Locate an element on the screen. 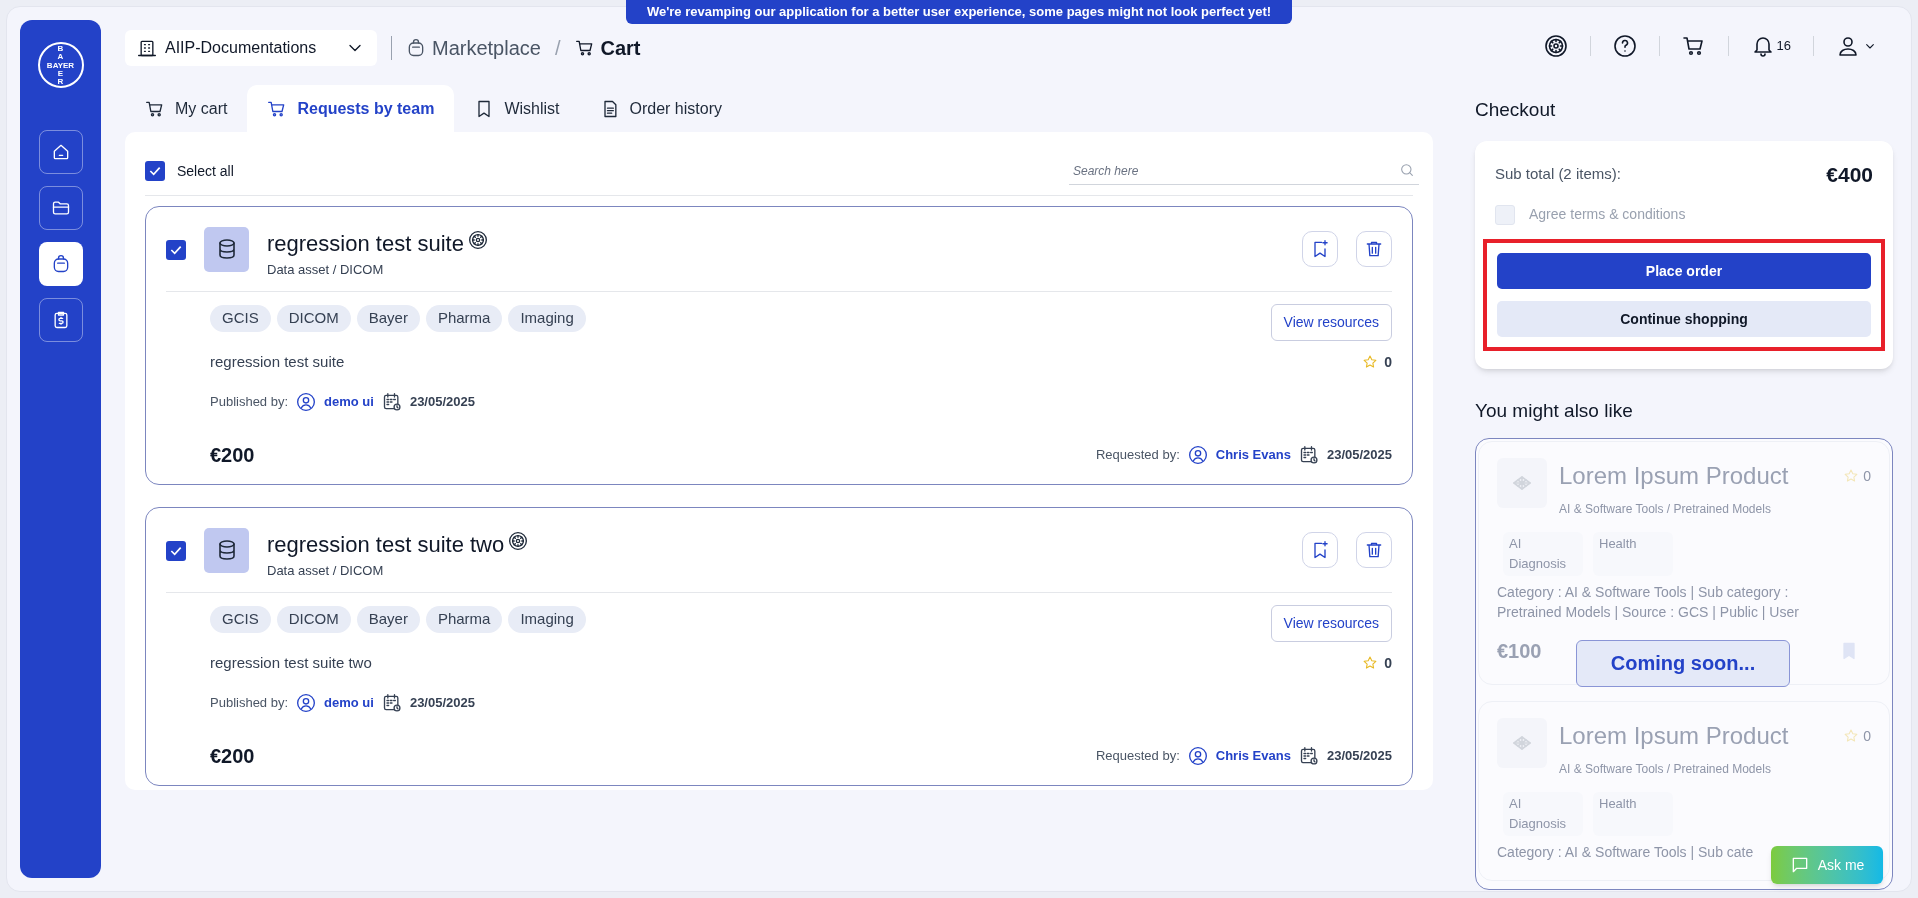 This screenshot has width=1918, height=898. select-all-label: Select all is located at coordinates (205, 171).